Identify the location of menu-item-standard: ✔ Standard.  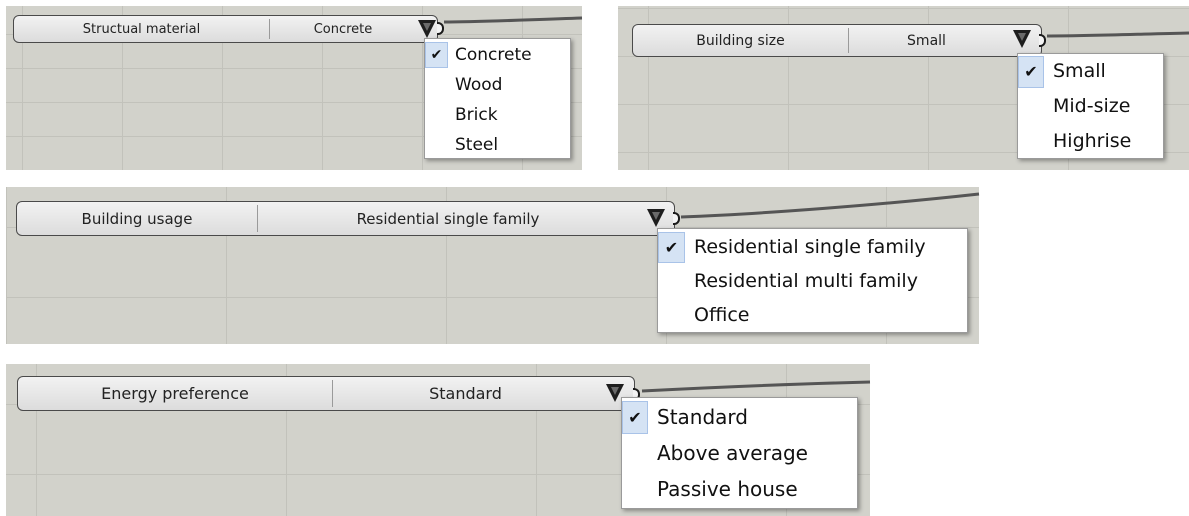
(739, 418).